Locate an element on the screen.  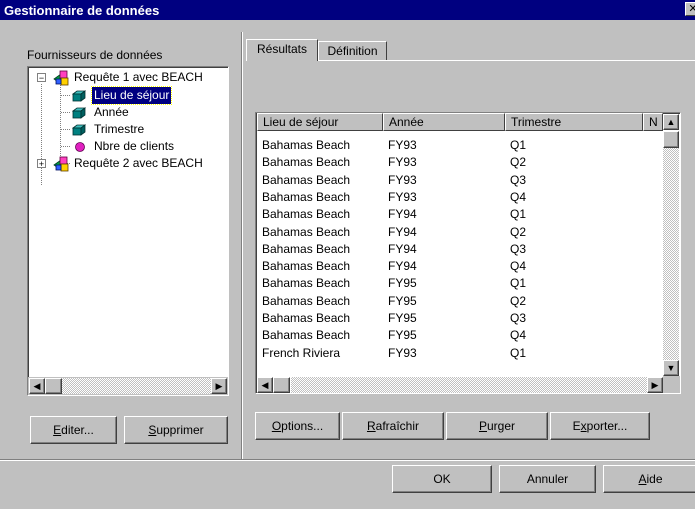
ok-label: OK is located at coordinates (442, 479).